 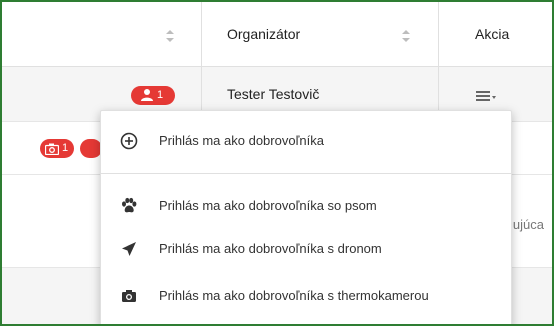 I want to click on menu-item-volunteer-dog: Prihlás ma ako dobrovoľníka so psom, so click(x=306, y=206).